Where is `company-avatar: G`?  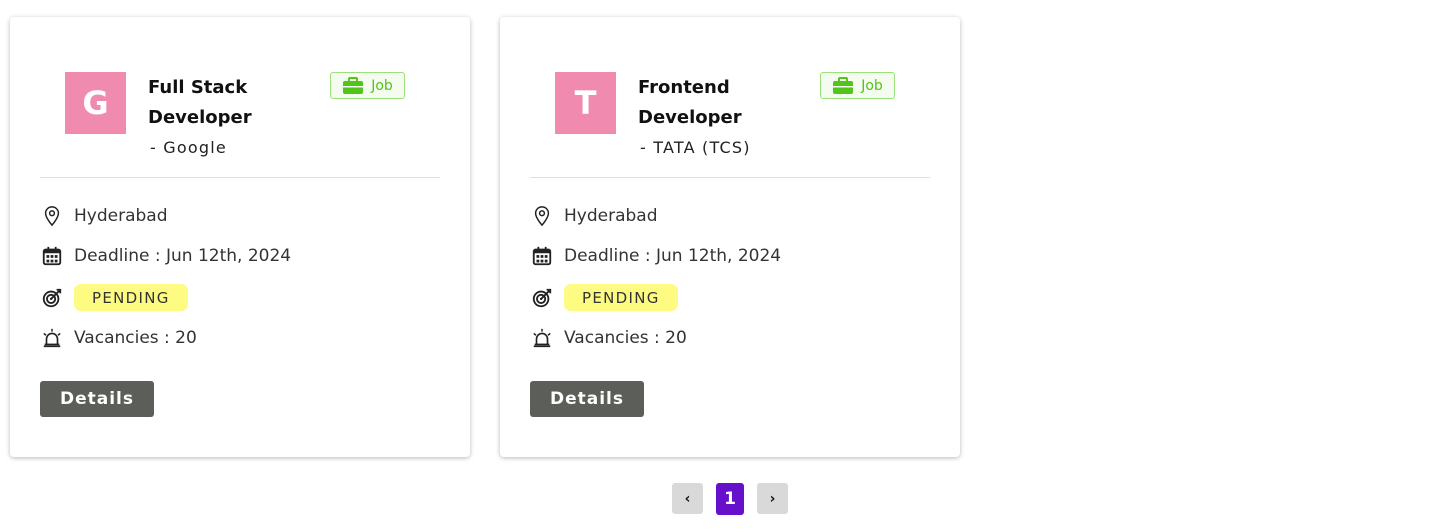 company-avatar: G is located at coordinates (95, 103).